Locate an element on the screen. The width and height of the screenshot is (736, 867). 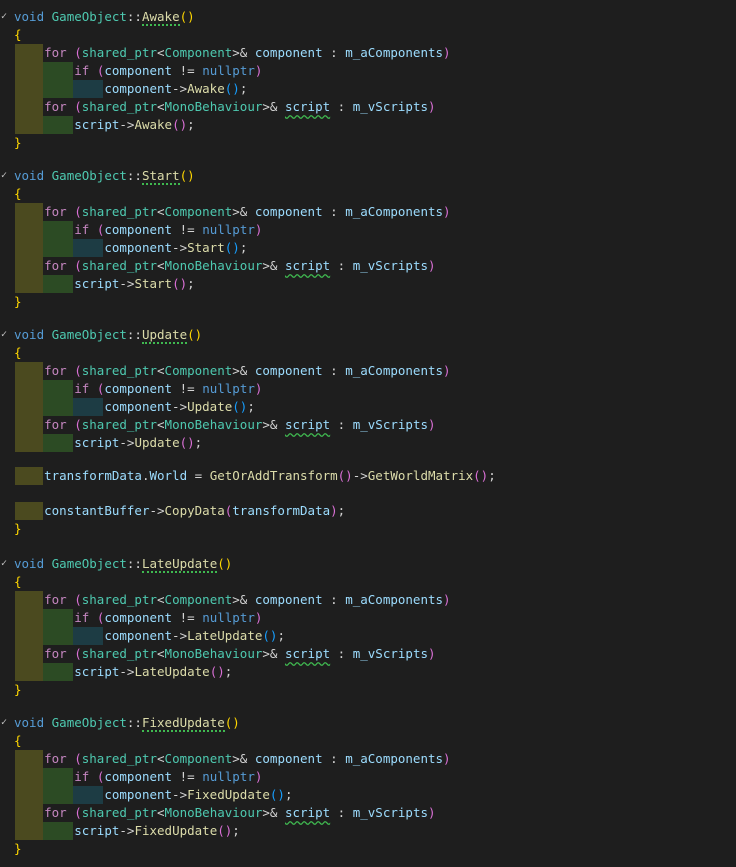
code-token: CopyData is located at coordinates (194, 510).